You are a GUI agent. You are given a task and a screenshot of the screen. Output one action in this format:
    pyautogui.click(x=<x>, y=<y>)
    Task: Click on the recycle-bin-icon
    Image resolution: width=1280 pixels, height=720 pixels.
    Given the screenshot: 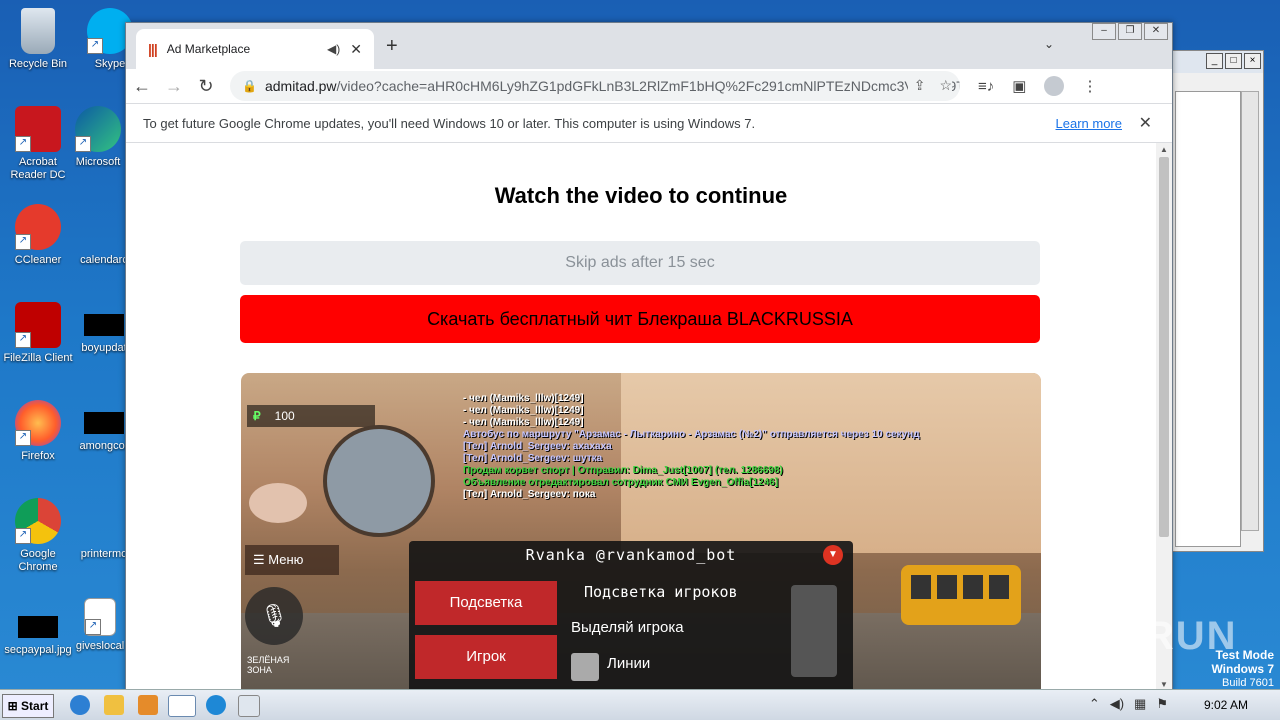 What is the action you would take?
    pyautogui.click(x=38, y=31)
    